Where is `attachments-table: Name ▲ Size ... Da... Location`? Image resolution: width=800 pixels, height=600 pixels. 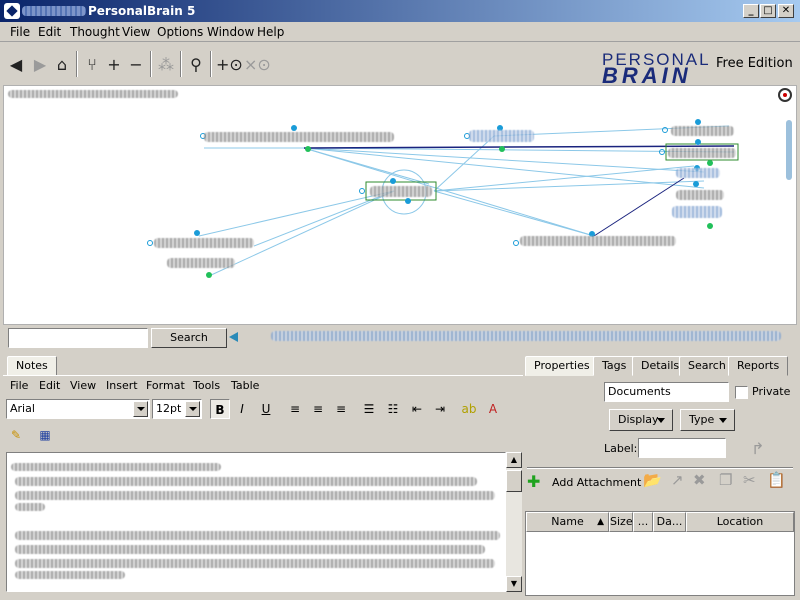 attachments-table: Name ▲ Size ... Da... Location is located at coordinates (660, 553).